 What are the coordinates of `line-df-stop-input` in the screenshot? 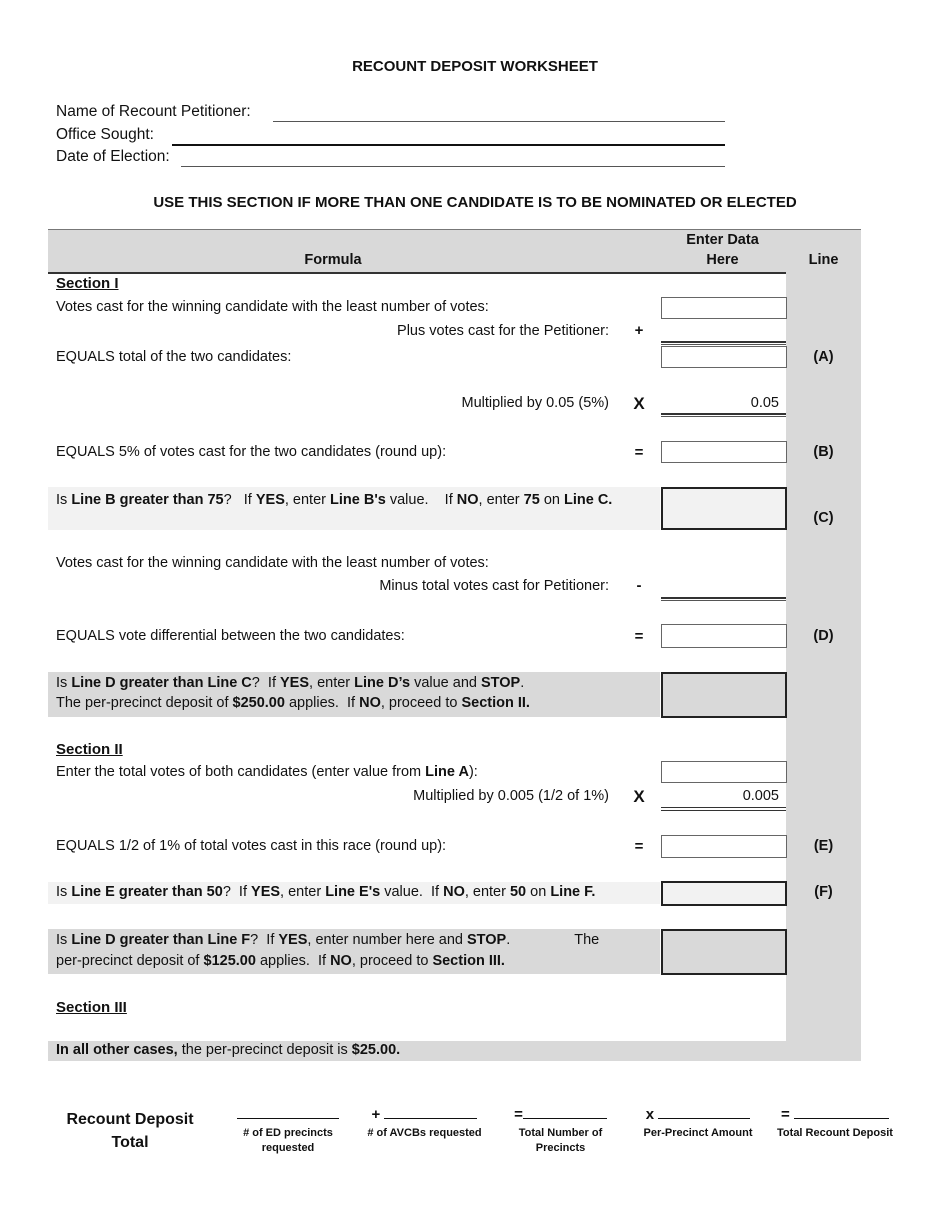 It's located at (724, 952).